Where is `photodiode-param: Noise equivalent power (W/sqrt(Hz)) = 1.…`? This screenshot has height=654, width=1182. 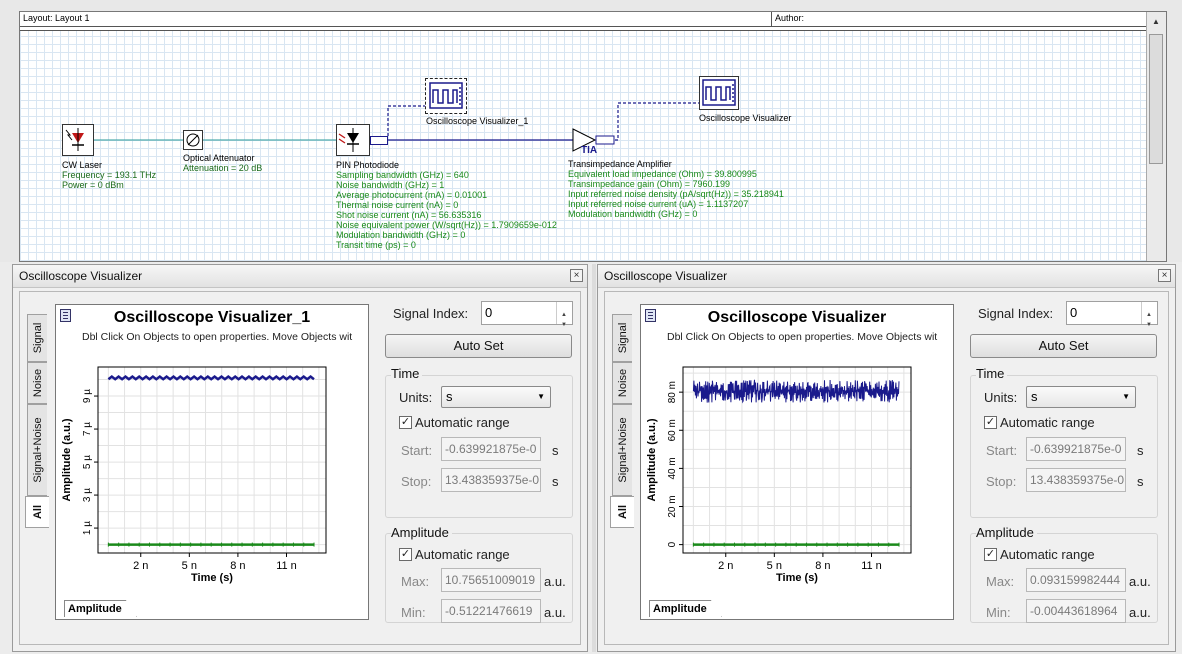
photodiode-param: Noise equivalent power (W/sqrt(Hz)) = 1.… is located at coordinates (446, 225).